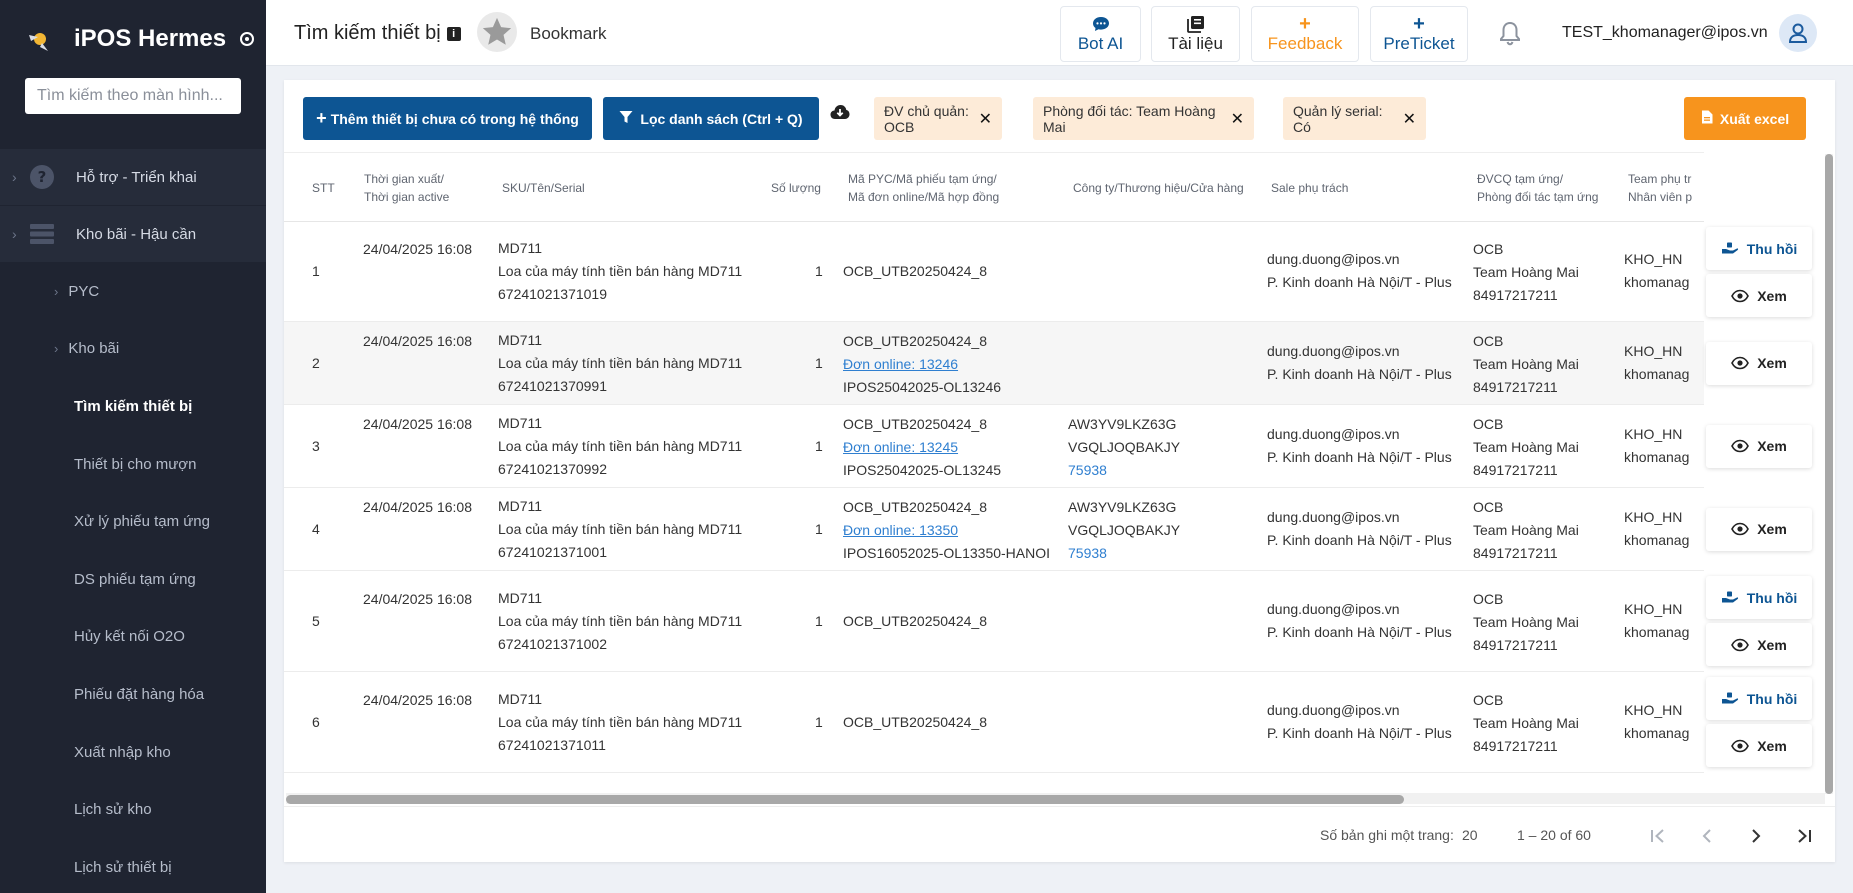 This screenshot has width=1853, height=893. What do you see at coordinates (122, 753) in the screenshot?
I see `sidebar-item-xuat-nhap-kho: Xuất nhập kho` at bounding box center [122, 753].